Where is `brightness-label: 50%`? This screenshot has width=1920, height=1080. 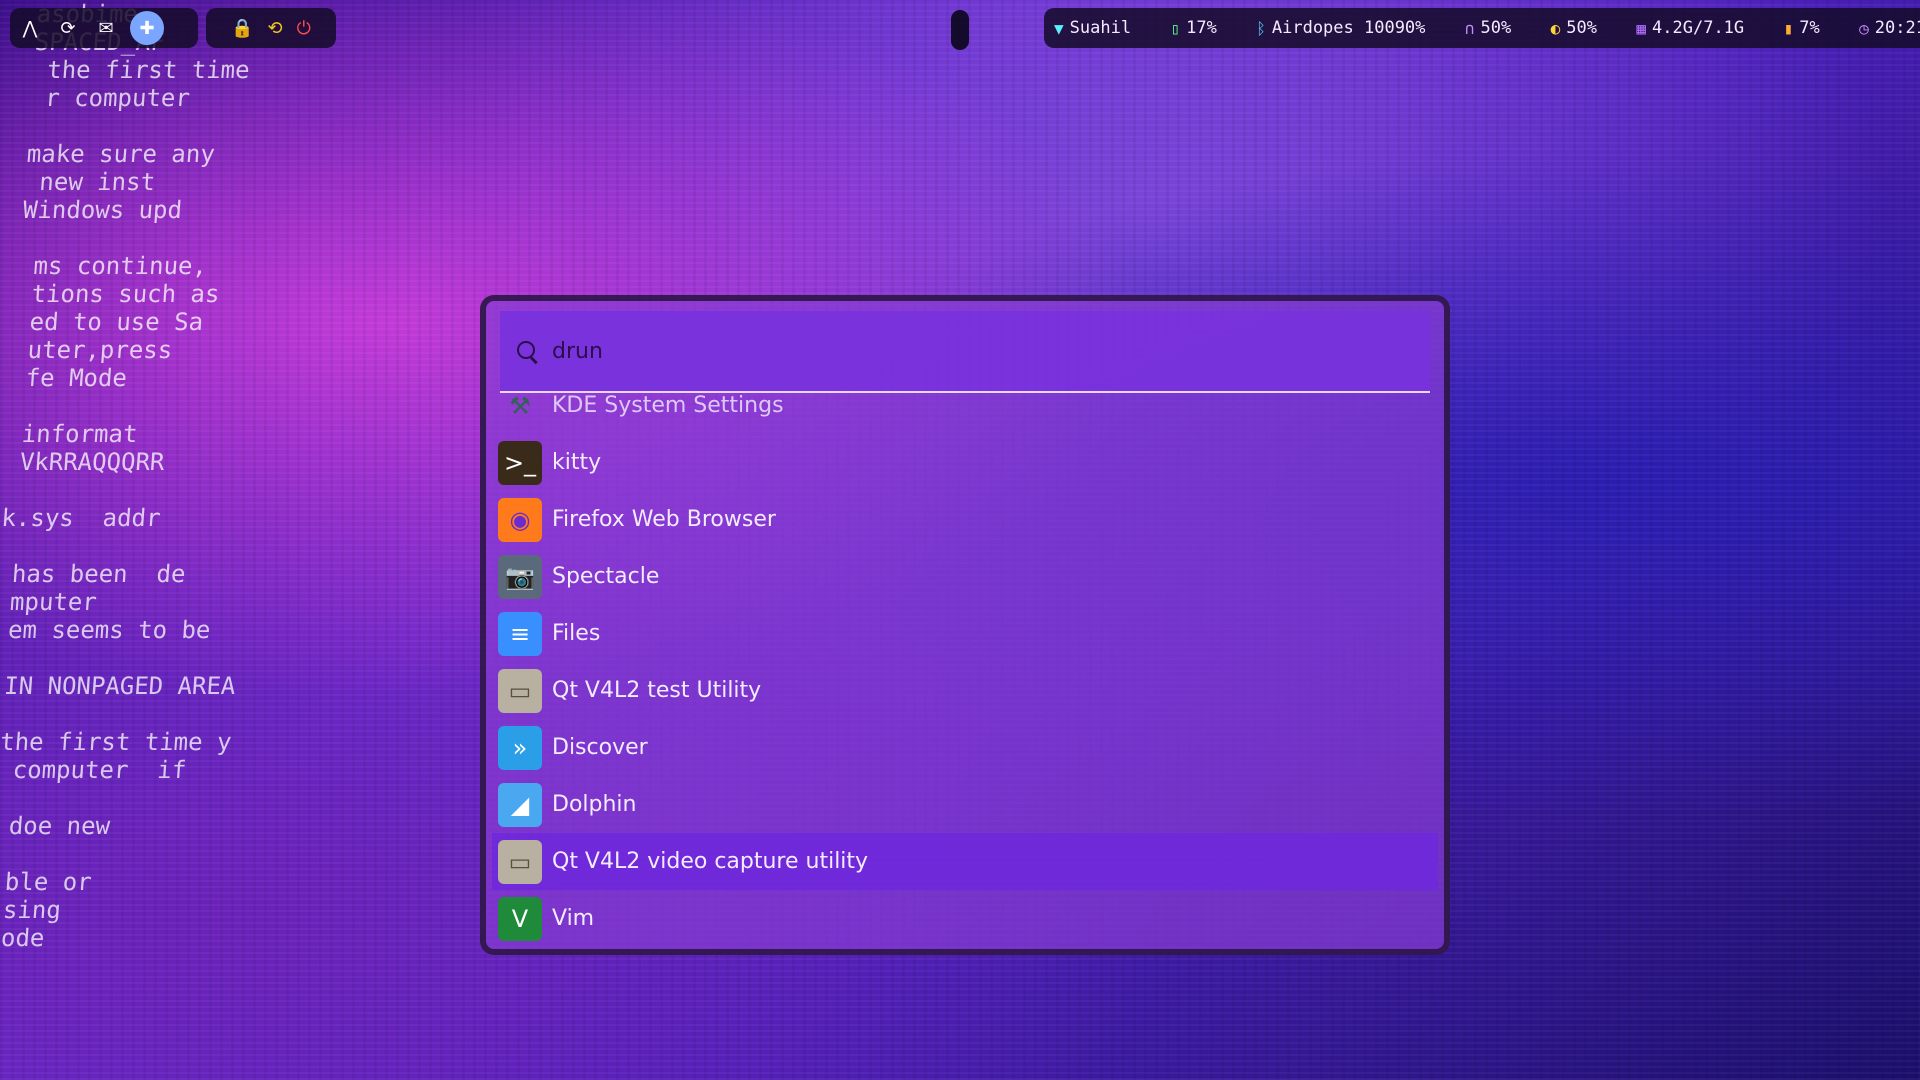 brightness-label: 50% is located at coordinates (1581, 28).